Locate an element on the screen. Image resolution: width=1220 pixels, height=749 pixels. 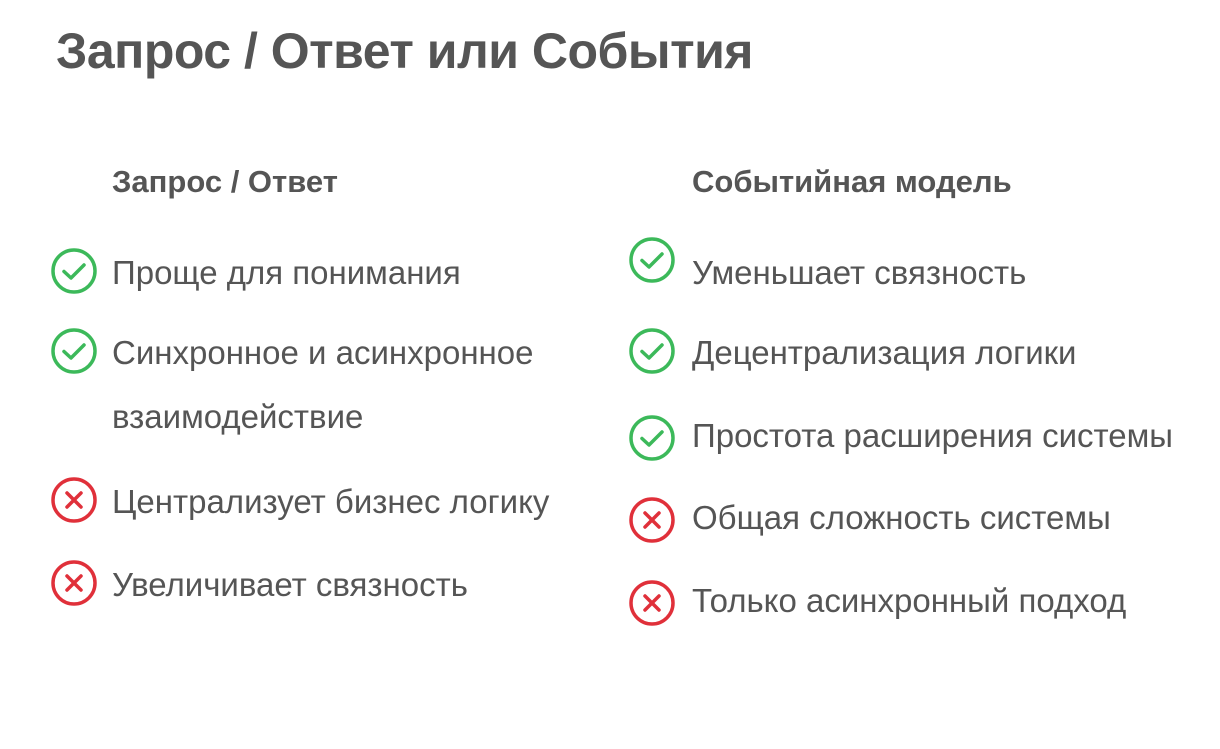
request-response-heading: Запрос / Ответ is located at coordinates (225, 181).